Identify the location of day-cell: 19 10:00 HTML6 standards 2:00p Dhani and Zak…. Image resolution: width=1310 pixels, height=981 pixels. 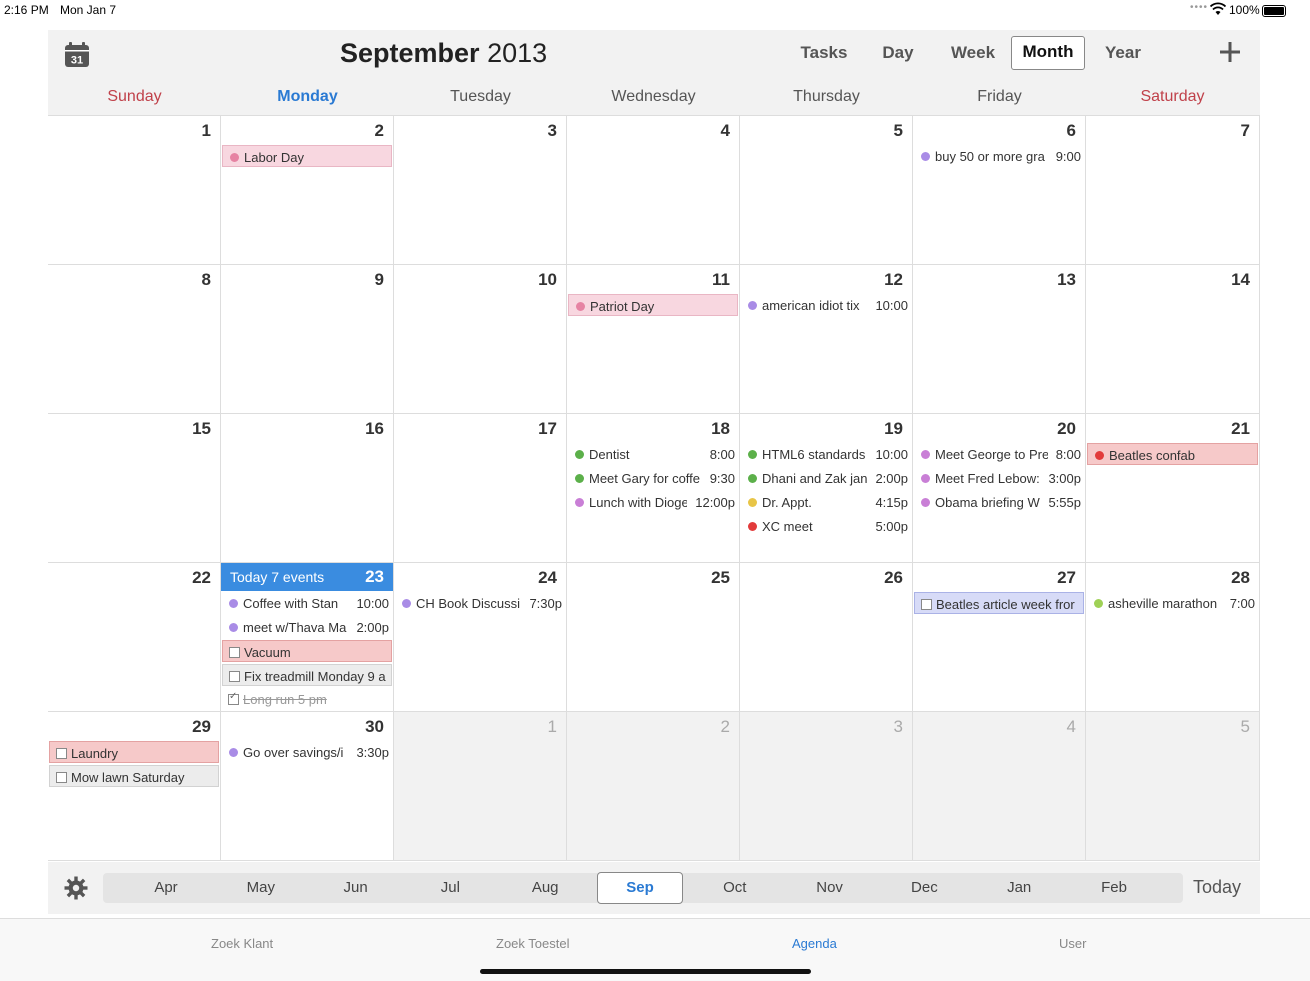
(826, 488).